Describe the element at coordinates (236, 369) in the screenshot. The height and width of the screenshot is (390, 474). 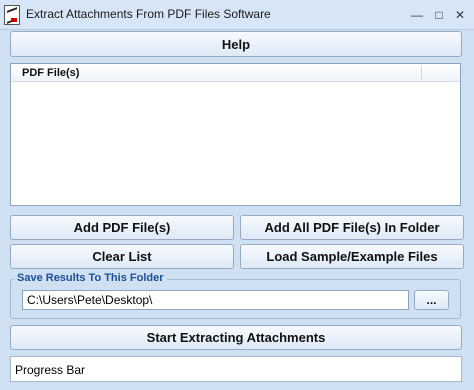
I see `progress-bar: Progress Bar` at that location.